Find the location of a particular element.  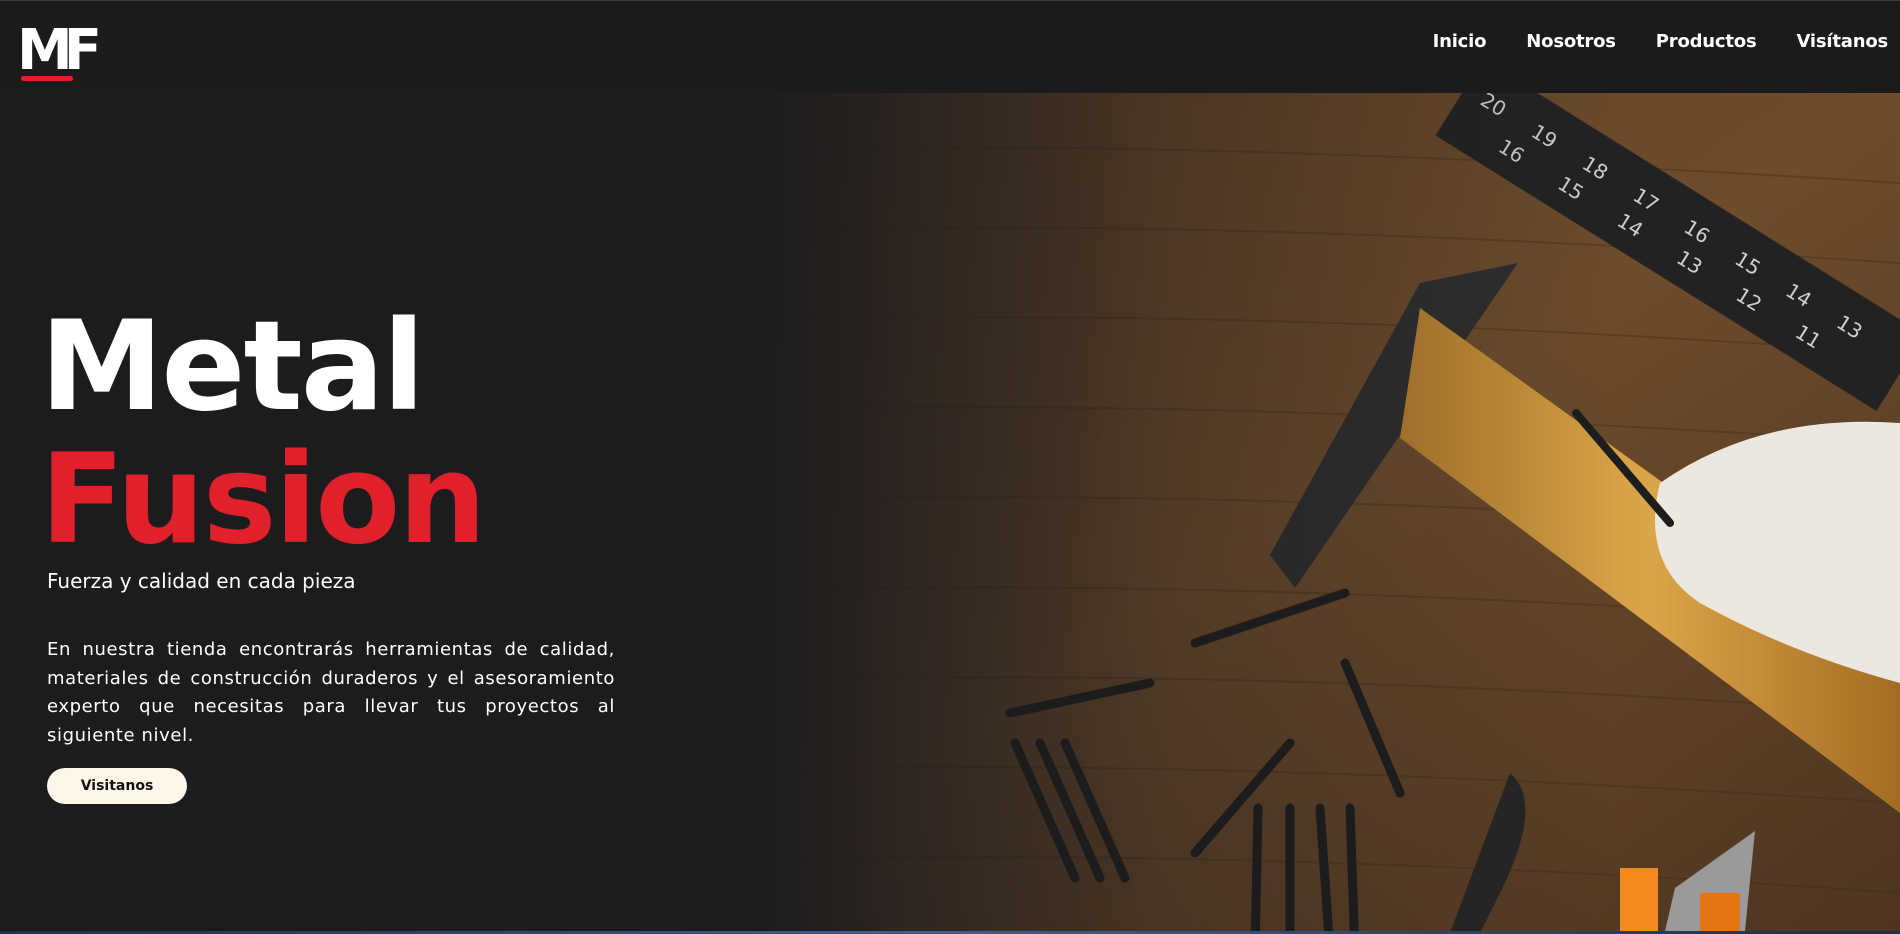

logo-text: MF is located at coordinates (59, 50).